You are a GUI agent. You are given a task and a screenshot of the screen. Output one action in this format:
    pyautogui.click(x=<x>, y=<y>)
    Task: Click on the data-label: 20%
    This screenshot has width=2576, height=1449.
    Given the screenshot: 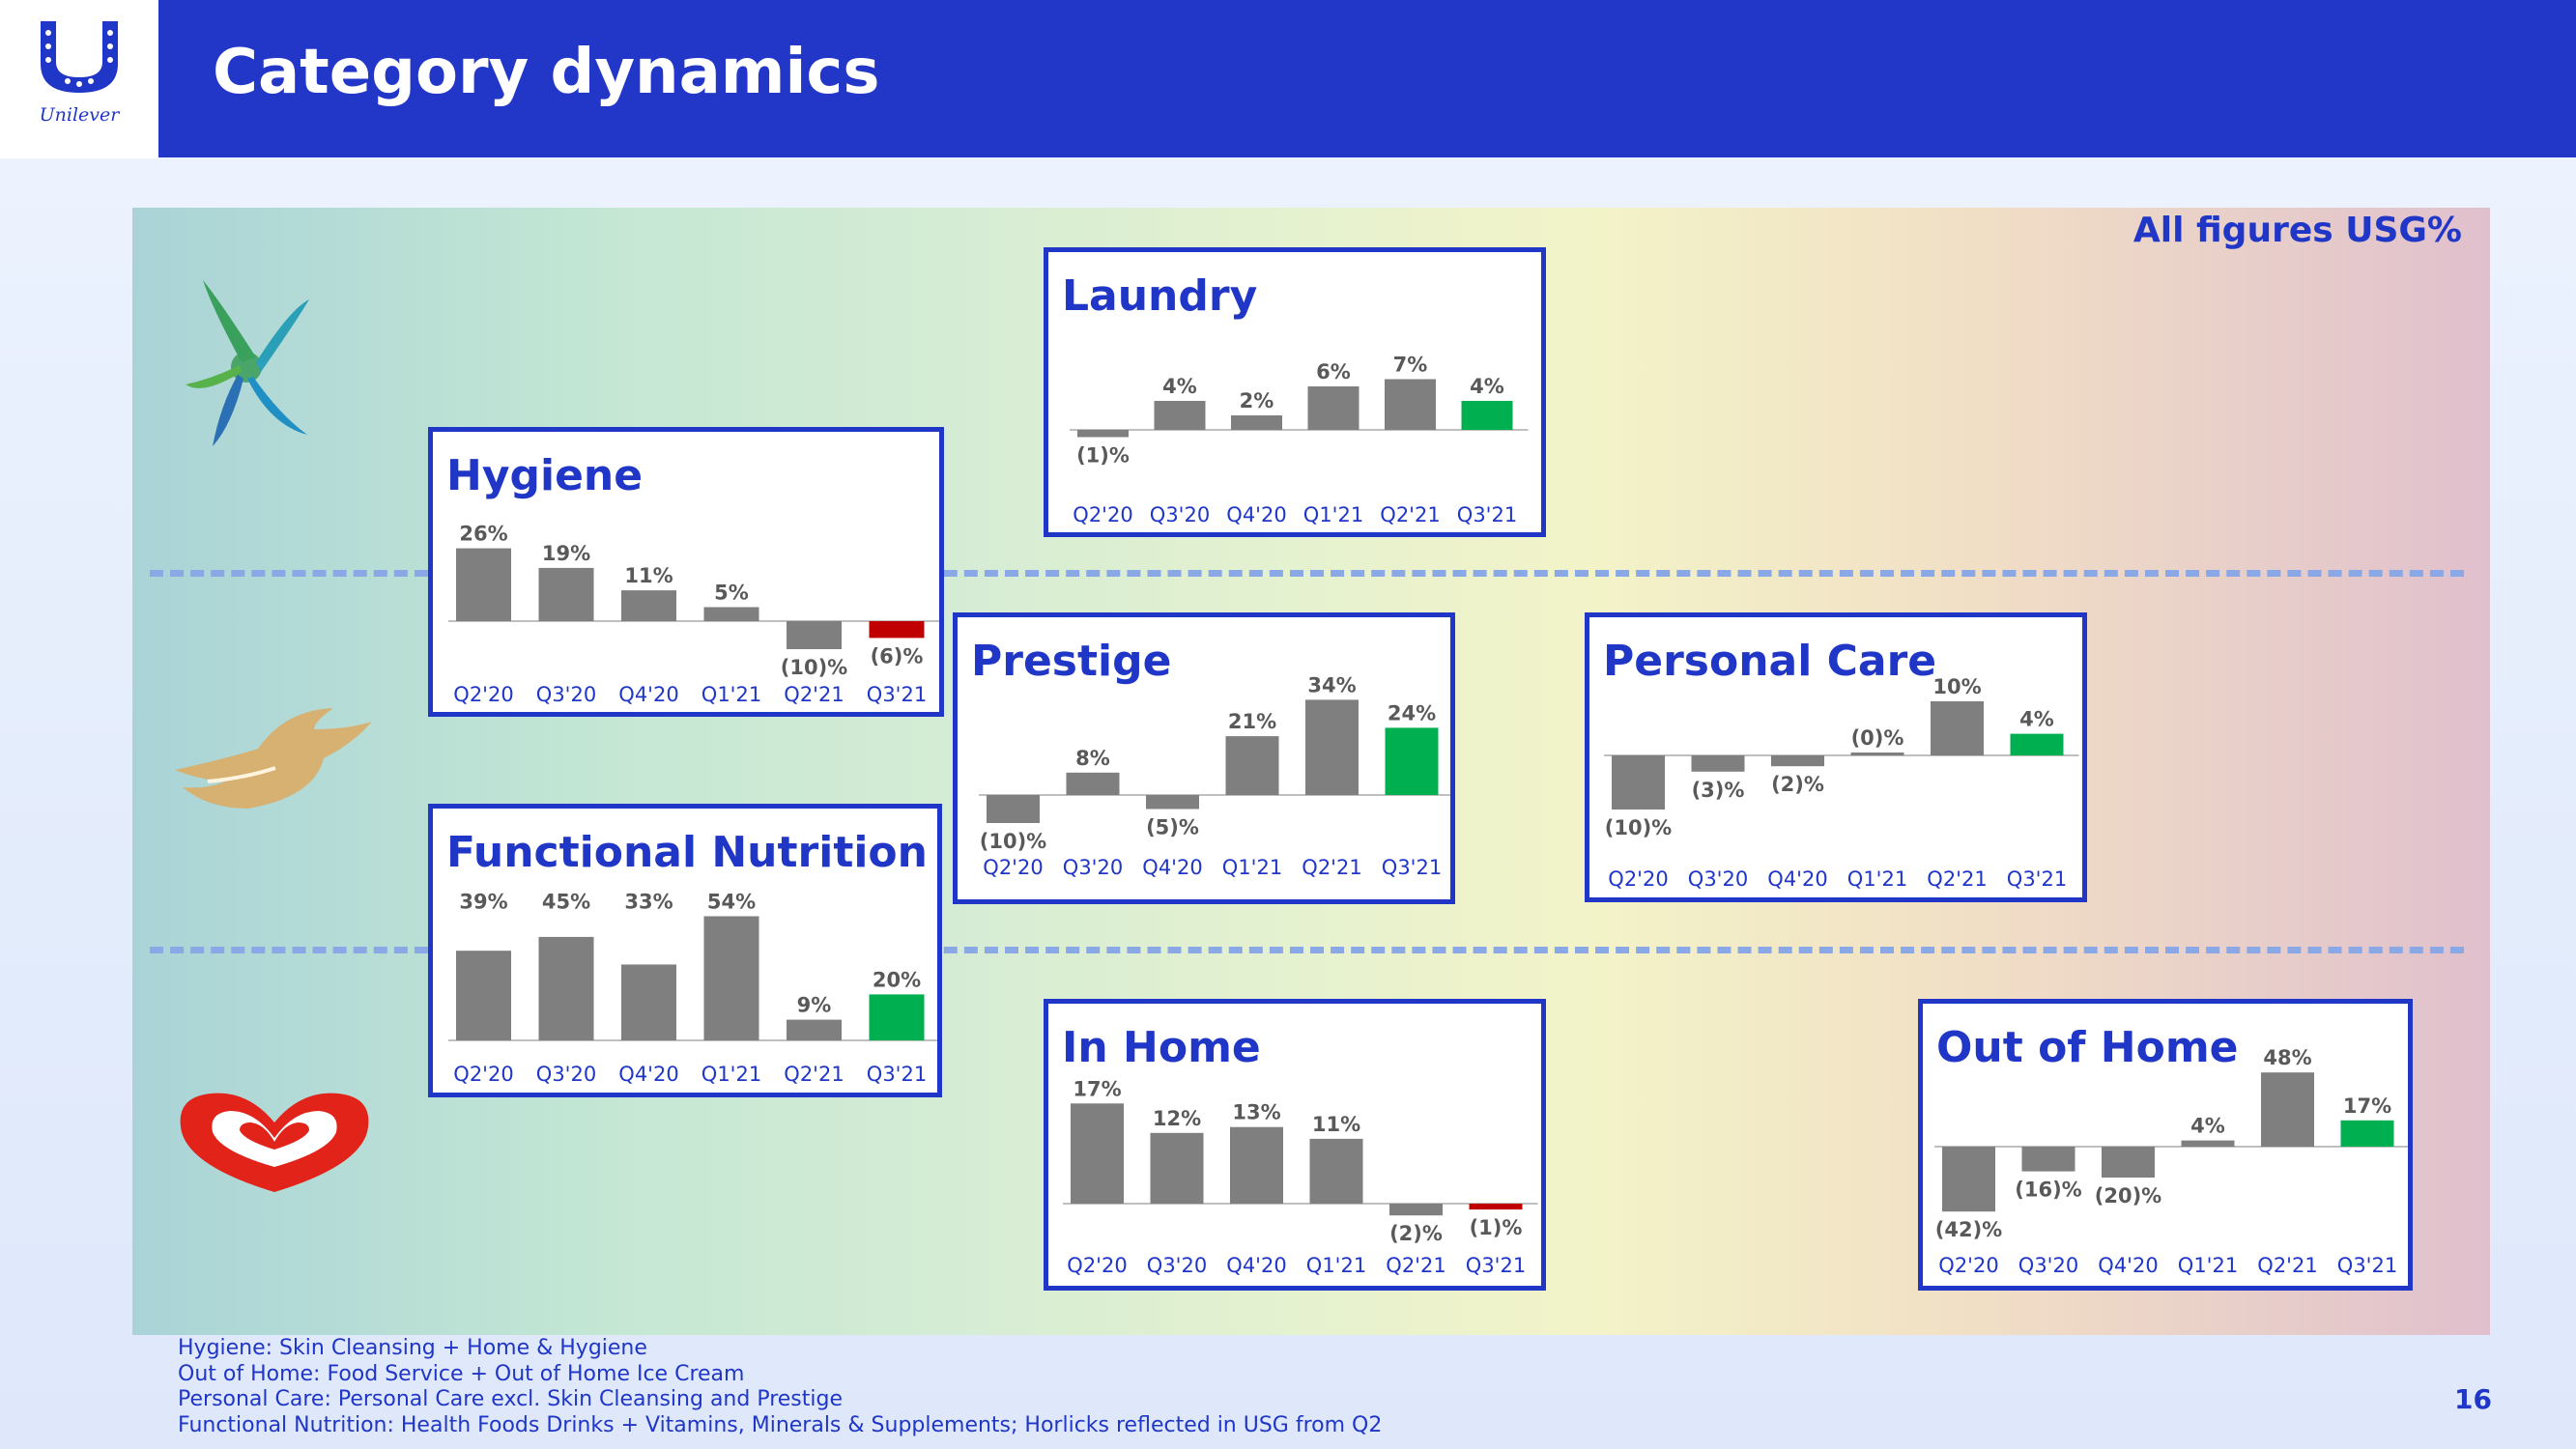 What is the action you would take?
    pyautogui.click(x=897, y=979)
    